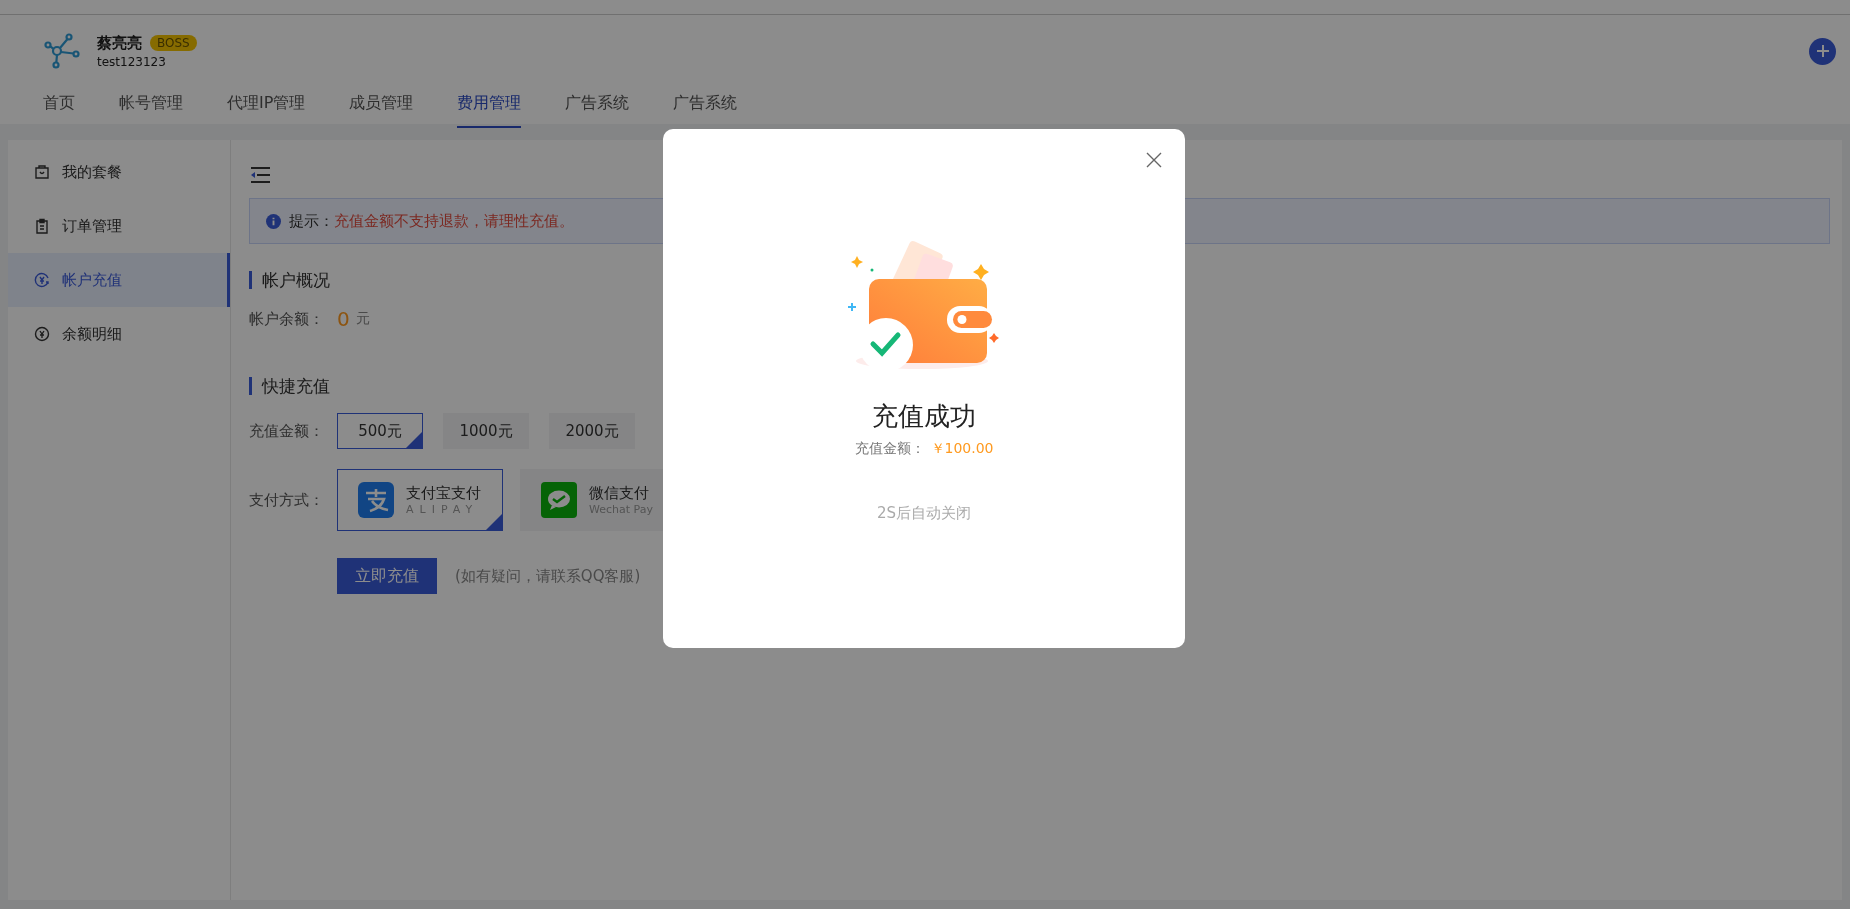  Describe the element at coordinates (42, 226) in the screenshot. I see `clipboard-icon` at that location.